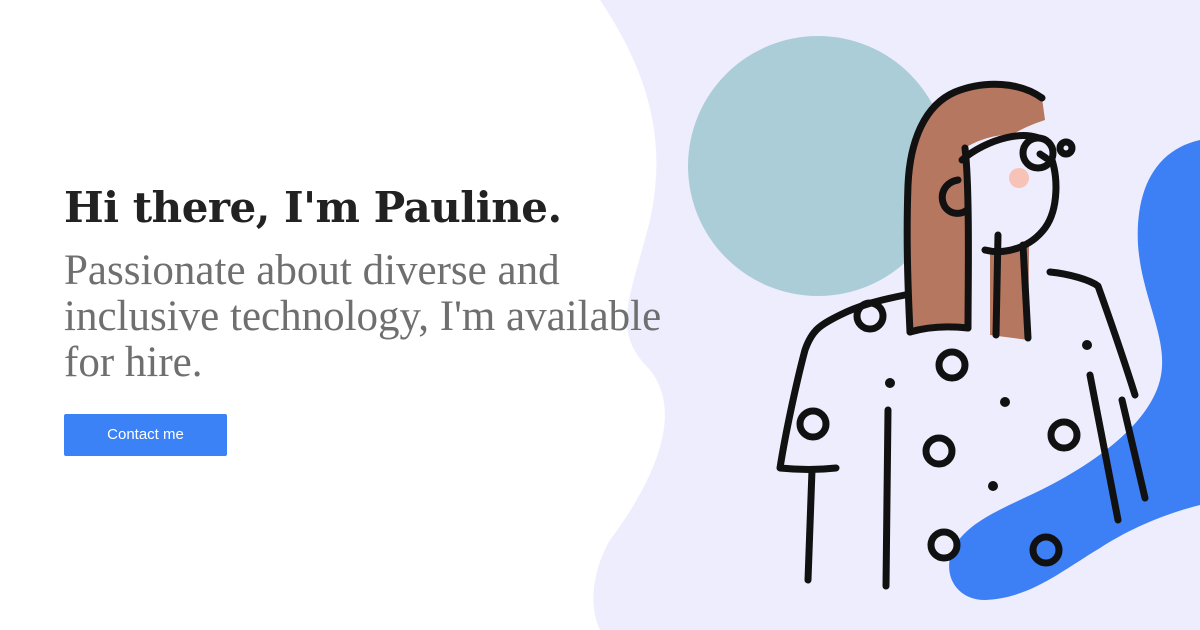 The image size is (1200, 630). I want to click on page-title: Hi there, I'm Pauline., so click(313, 207).